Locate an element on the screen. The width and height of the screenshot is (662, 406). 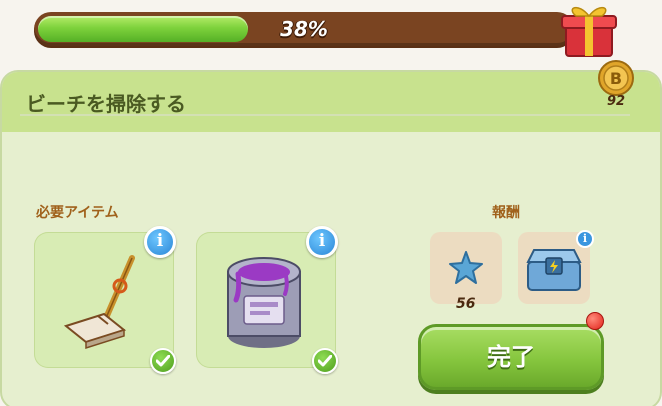
quest-progress-bar: 38% is located at coordinates (304, 29).